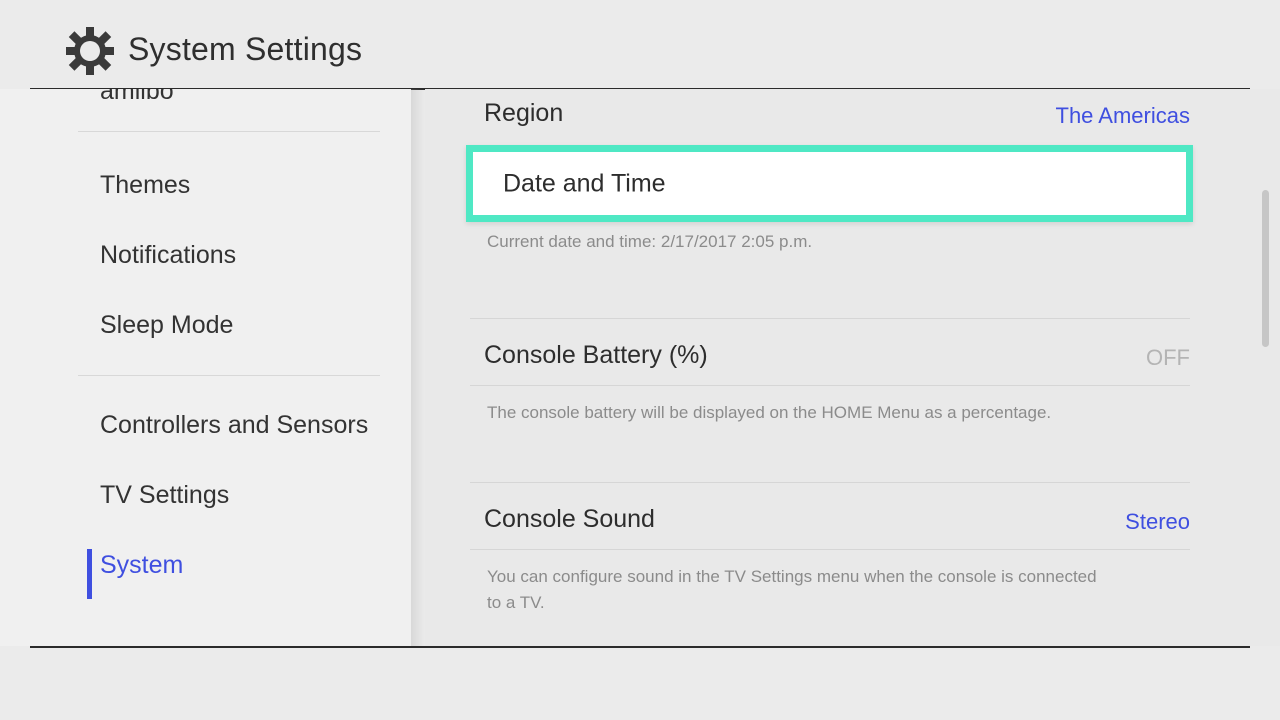  What do you see at coordinates (584, 183) in the screenshot?
I see `setting-title: Date and Time` at bounding box center [584, 183].